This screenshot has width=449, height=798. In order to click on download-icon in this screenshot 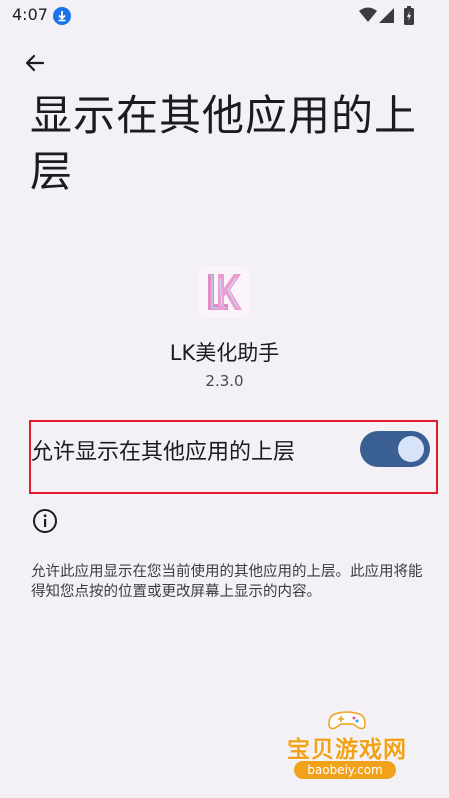, I will do `click(62, 16)`.